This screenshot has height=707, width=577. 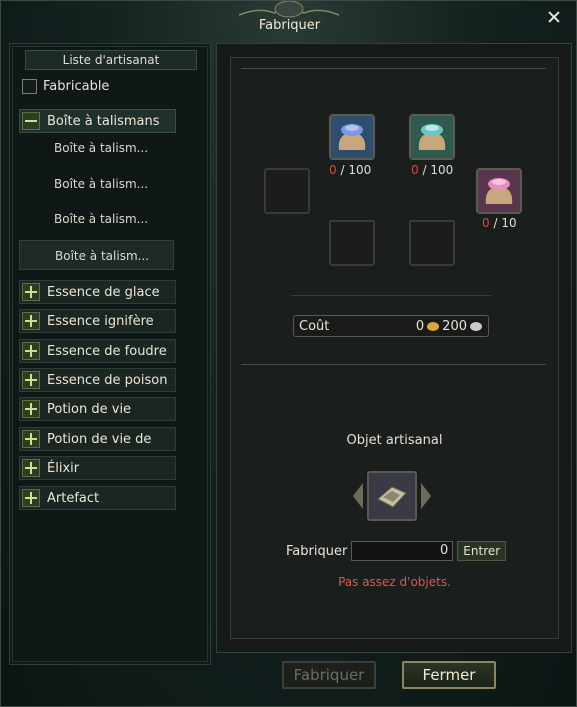 What do you see at coordinates (111, 60) in the screenshot?
I see `list-header: Liste d'artisanat` at bounding box center [111, 60].